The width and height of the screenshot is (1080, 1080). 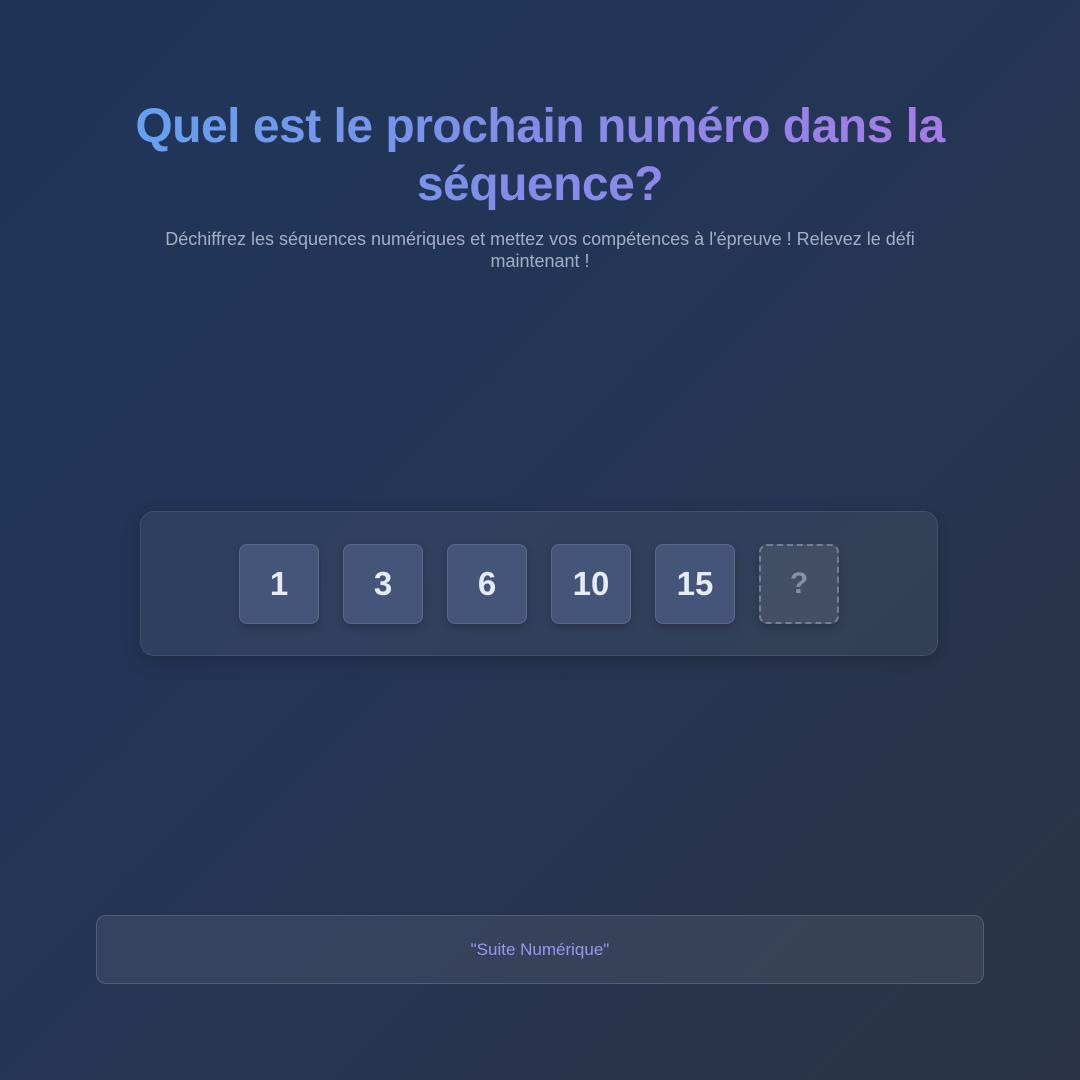 I want to click on sequence-number-tile: 1, so click(x=279, y=583).